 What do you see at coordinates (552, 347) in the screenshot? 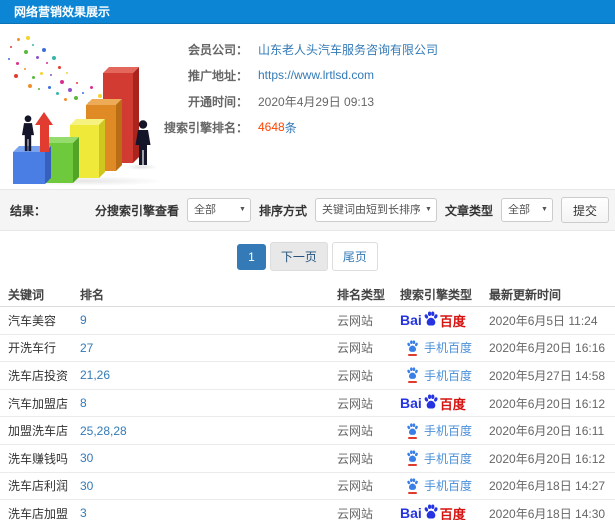
I see `updated-cell: 2020年6月20日 16:16` at bounding box center [552, 347].